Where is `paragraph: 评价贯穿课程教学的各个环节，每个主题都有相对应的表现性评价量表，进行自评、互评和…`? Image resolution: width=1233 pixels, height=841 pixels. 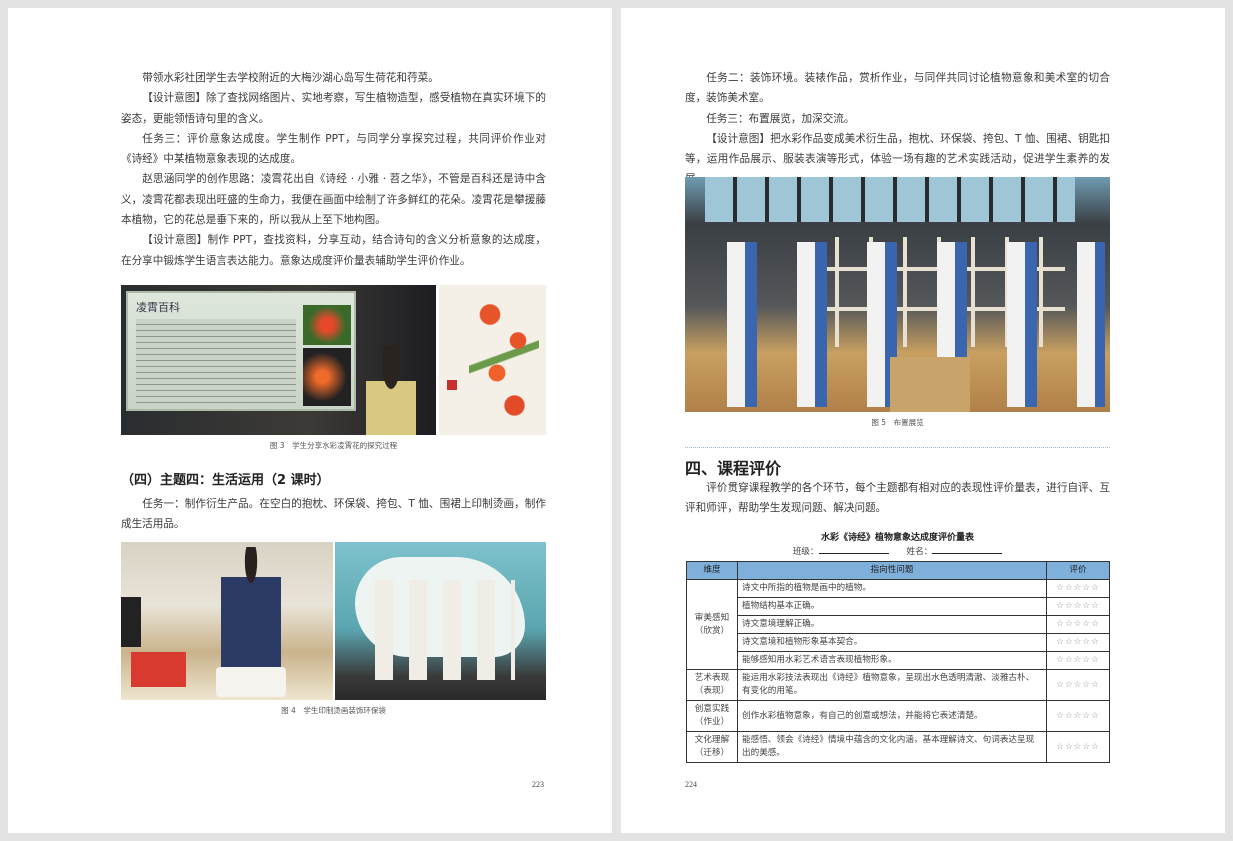
paragraph: 评价贯穿课程教学的各个环节，每个主题都有相对应的表现性评价量表，进行自评、互评和… is located at coordinates (897, 498).